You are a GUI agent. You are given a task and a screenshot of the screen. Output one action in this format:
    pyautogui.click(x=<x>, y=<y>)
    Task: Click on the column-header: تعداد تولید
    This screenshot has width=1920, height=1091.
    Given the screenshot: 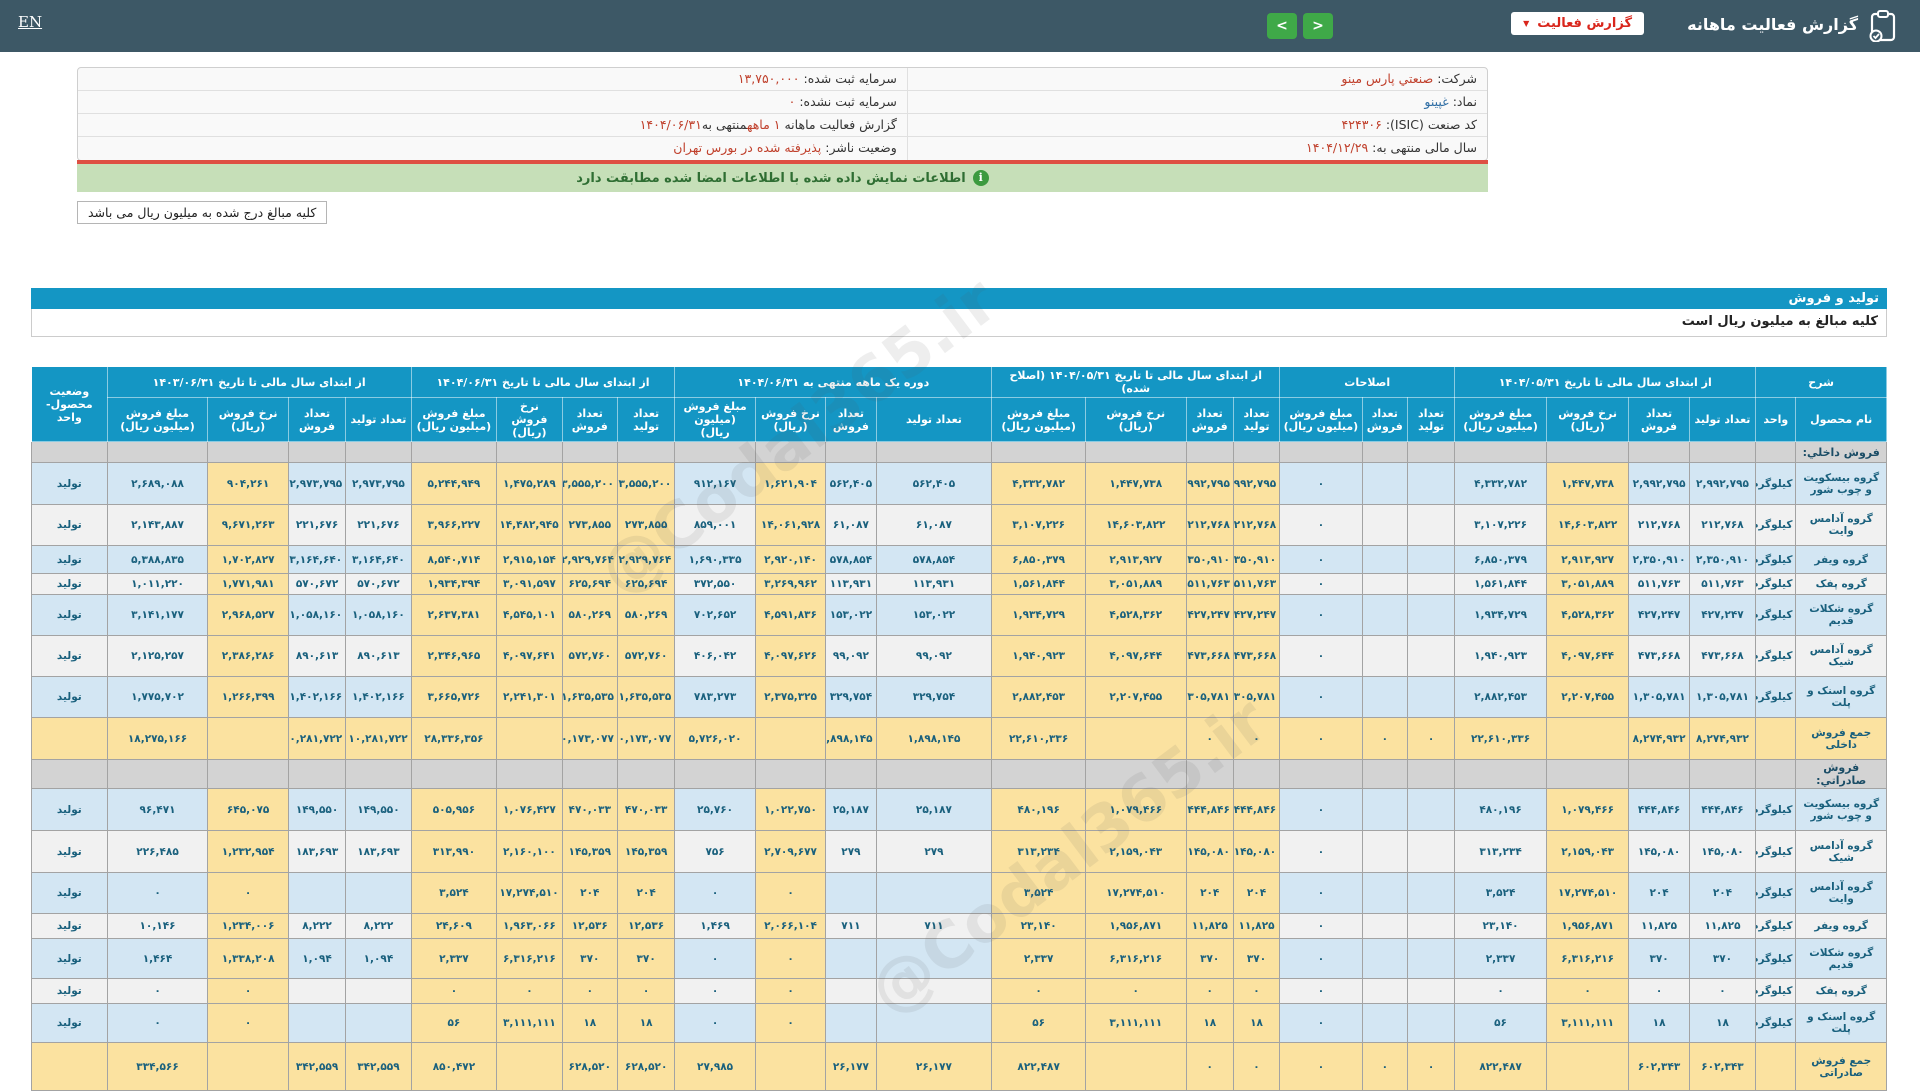 What is the action you would take?
    pyautogui.click(x=1256, y=419)
    